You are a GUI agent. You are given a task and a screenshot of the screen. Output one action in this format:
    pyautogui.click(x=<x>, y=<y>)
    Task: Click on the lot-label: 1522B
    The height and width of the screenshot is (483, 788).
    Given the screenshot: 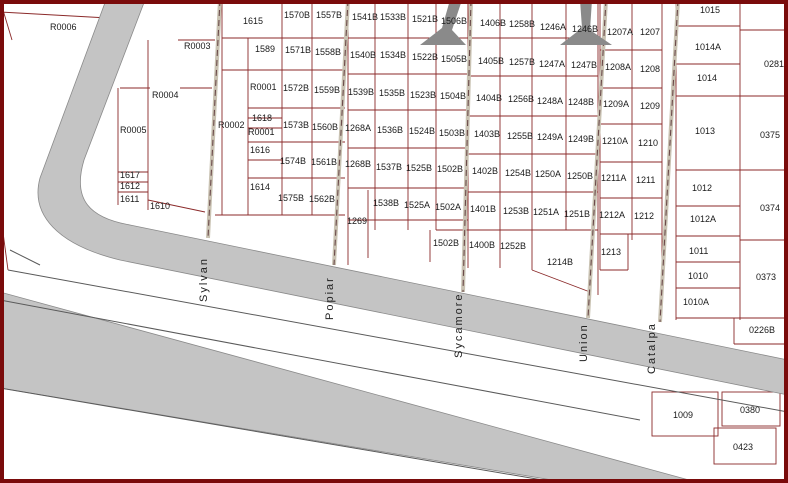 What is the action you would take?
    pyautogui.click(x=425, y=57)
    